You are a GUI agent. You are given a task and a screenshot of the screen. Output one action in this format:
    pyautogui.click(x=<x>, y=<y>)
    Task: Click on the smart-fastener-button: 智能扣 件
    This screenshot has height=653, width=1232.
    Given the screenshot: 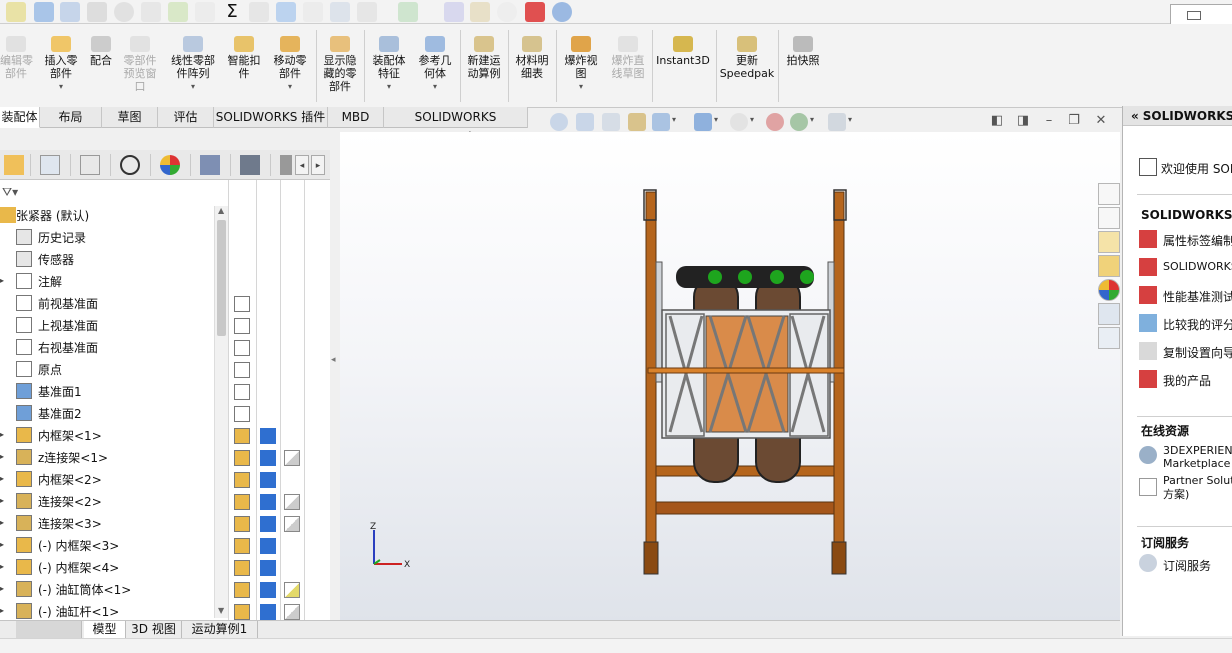 What is the action you would take?
    pyautogui.click(x=244, y=58)
    